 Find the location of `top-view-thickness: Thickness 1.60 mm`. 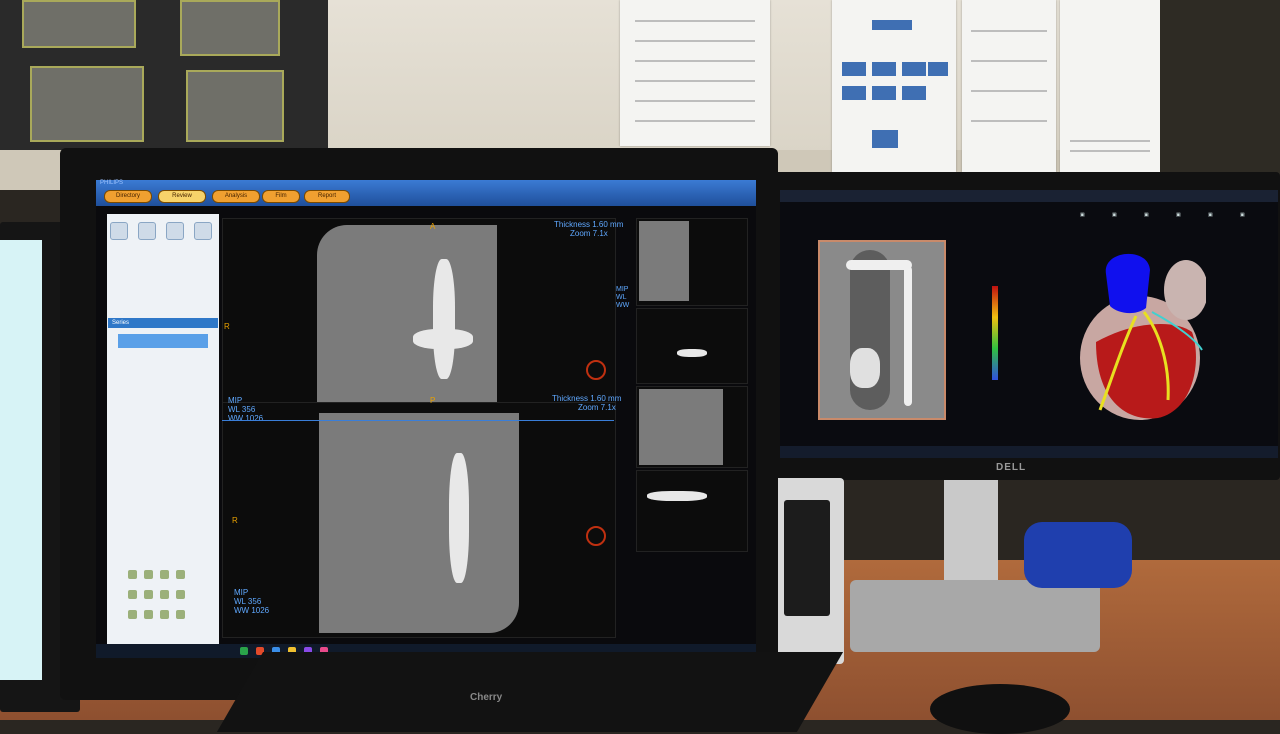

top-view-thickness: Thickness 1.60 mm is located at coordinates (589, 224).